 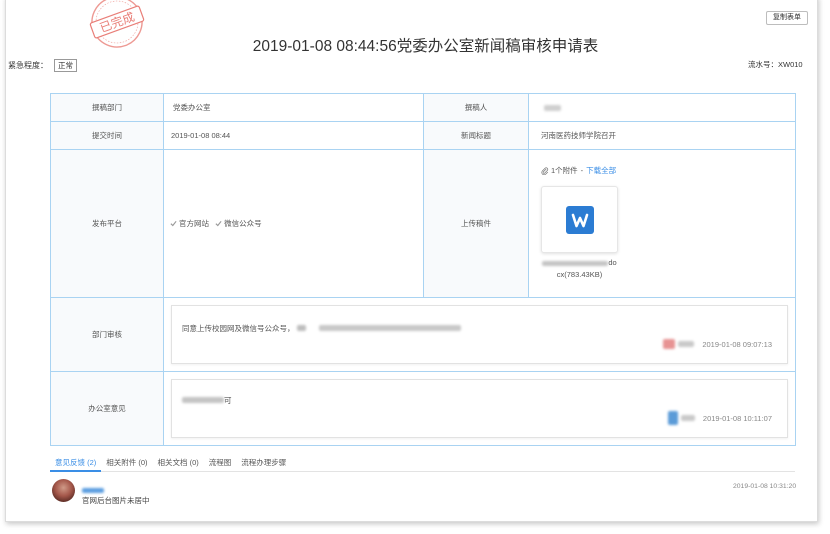 I want to click on stamp-text: 已完成, so click(x=117, y=22).